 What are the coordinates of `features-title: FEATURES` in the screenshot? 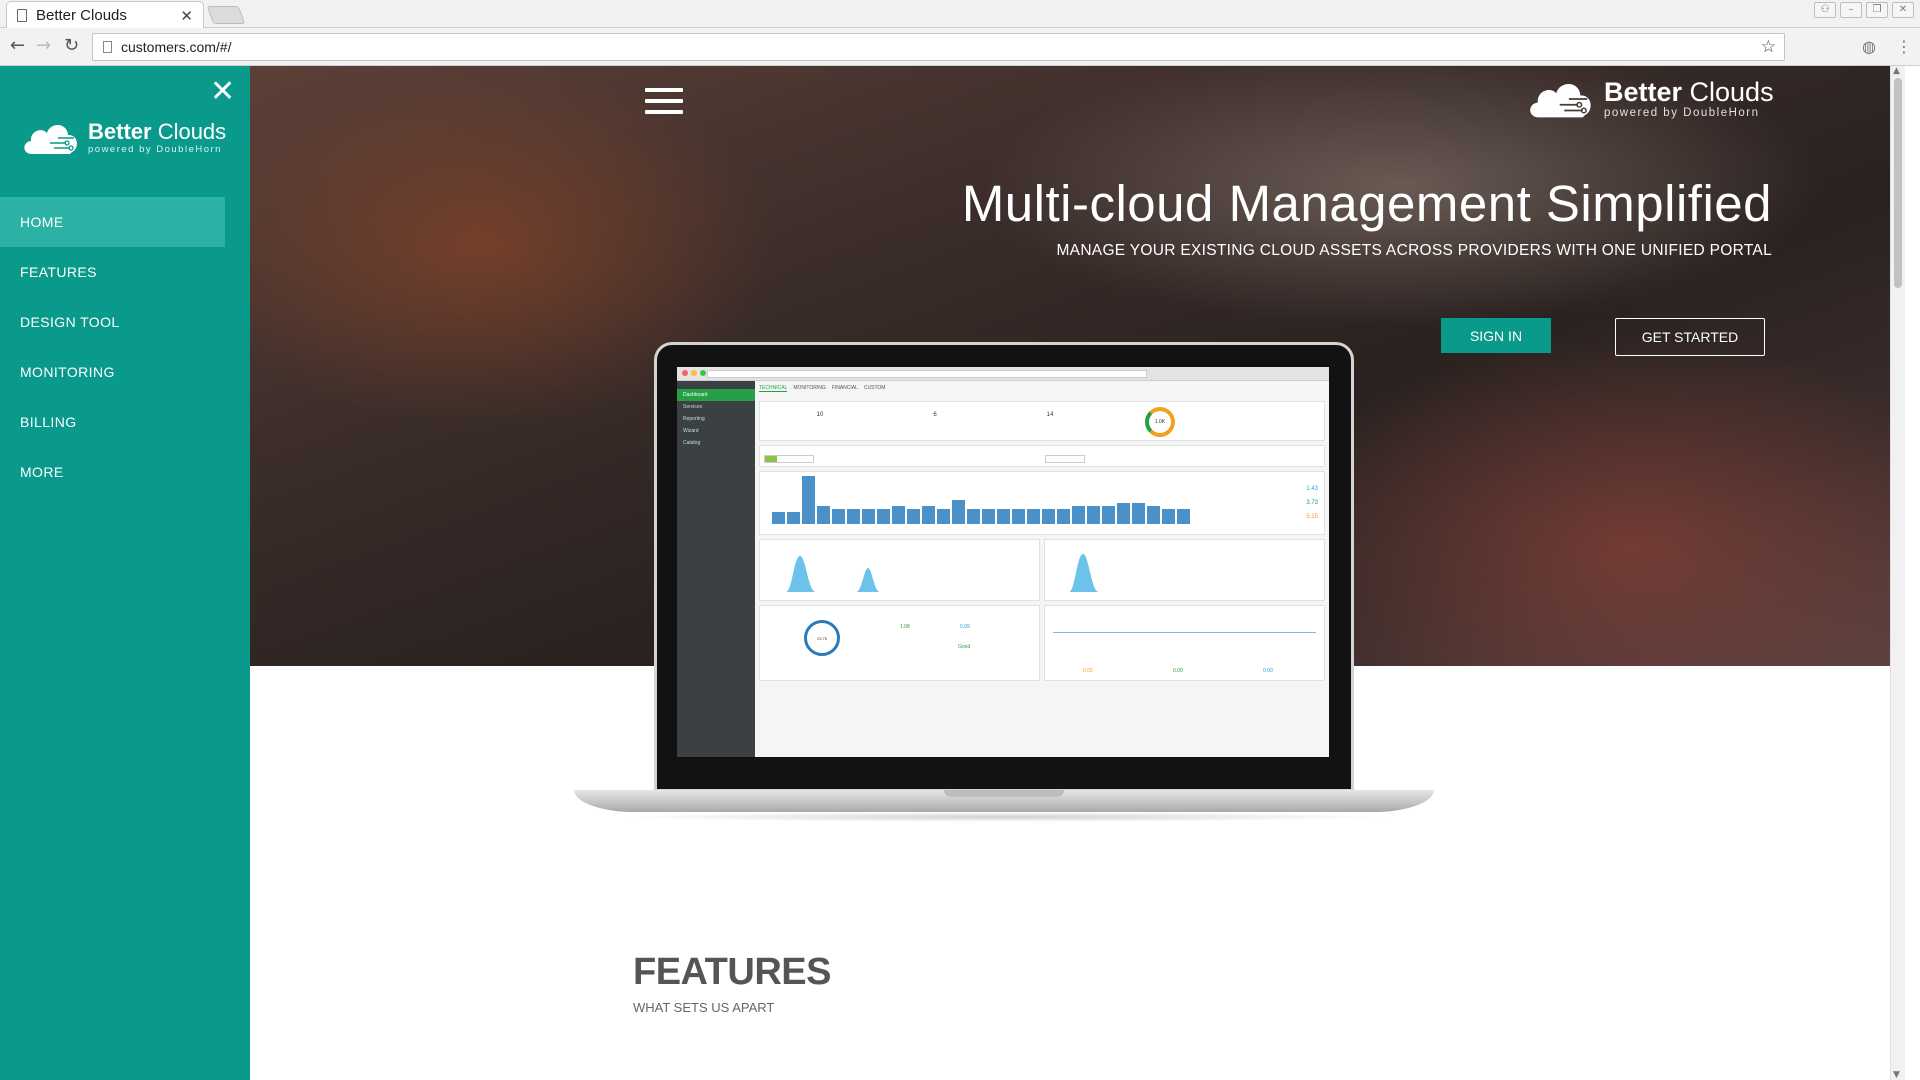 It's located at (732, 972).